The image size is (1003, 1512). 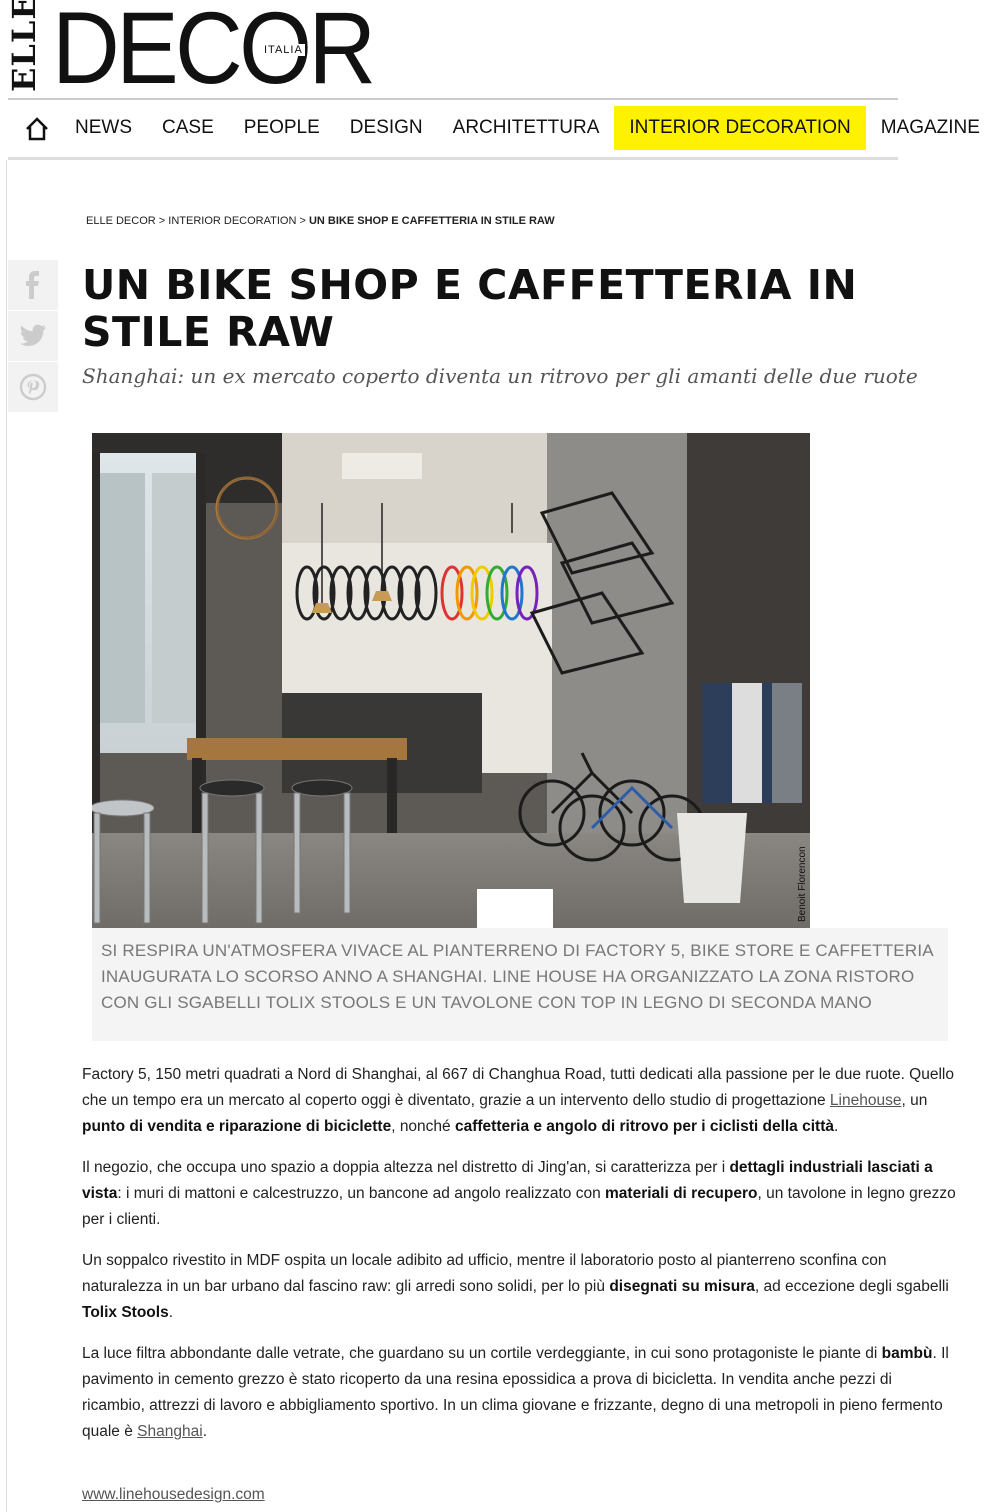 What do you see at coordinates (681, 1193) in the screenshot?
I see `bold-text: materiali di recupero` at bounding box center [681, 1193].